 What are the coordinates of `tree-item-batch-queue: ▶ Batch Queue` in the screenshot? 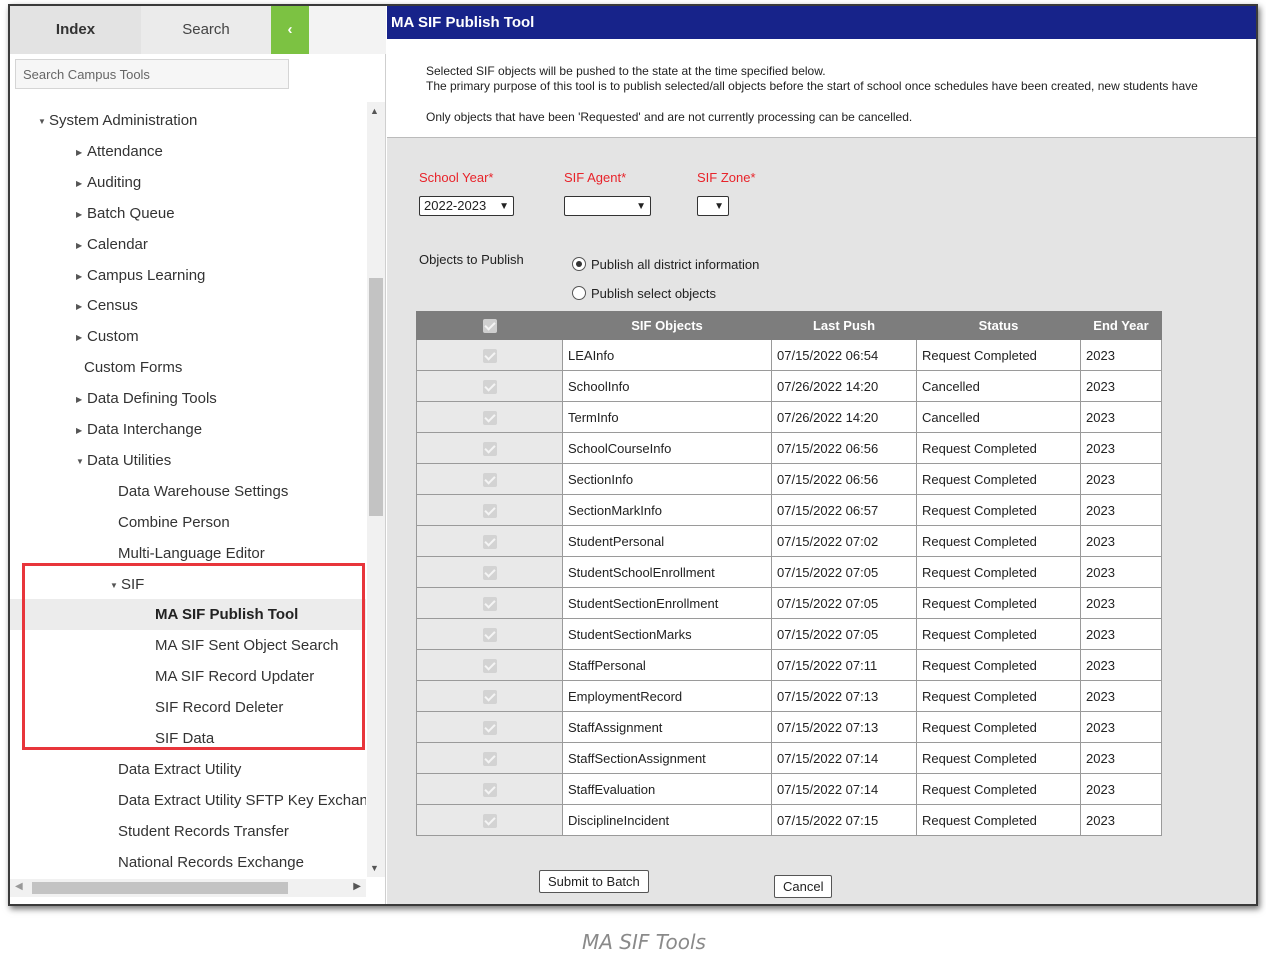 It's located at (188, 213).